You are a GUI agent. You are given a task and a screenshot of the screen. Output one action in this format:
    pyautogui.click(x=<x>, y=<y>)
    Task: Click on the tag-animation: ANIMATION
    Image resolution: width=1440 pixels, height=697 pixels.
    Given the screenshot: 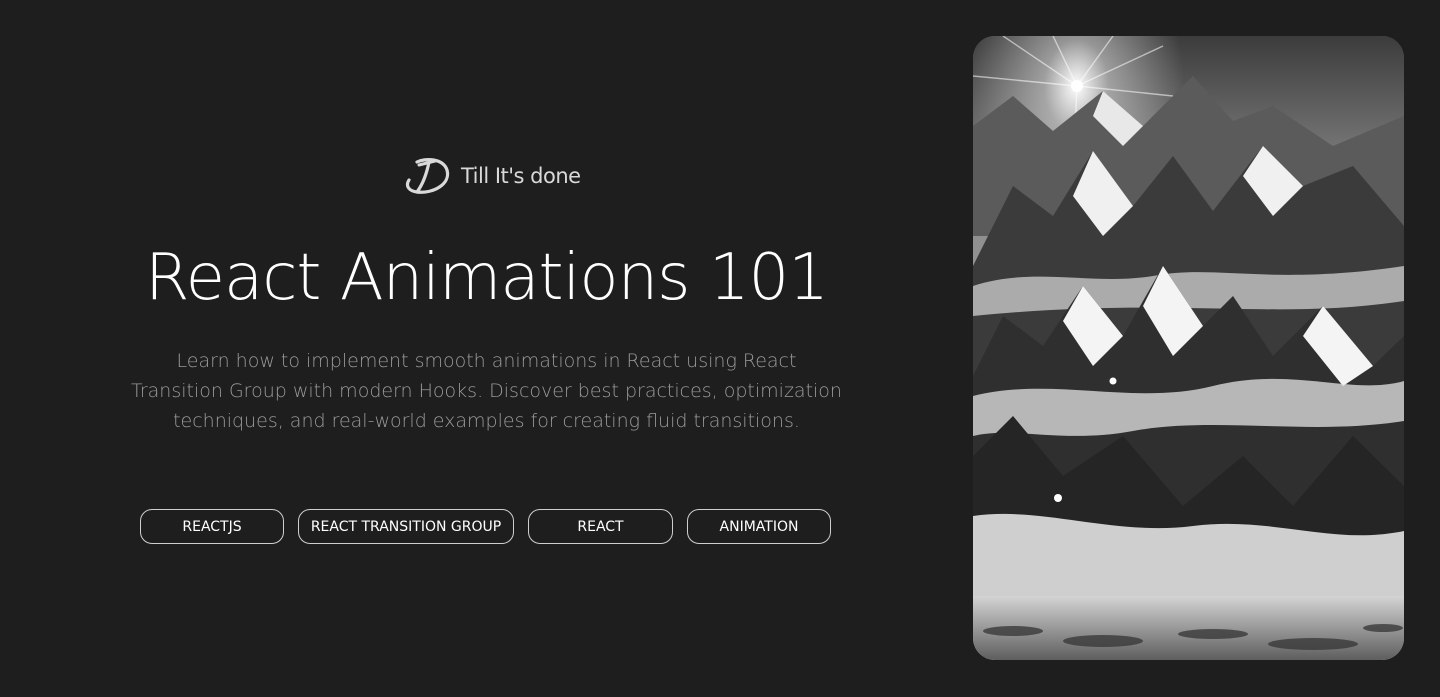 What is the action you would take?
    pyautogui.click(x=759, y=526)
    